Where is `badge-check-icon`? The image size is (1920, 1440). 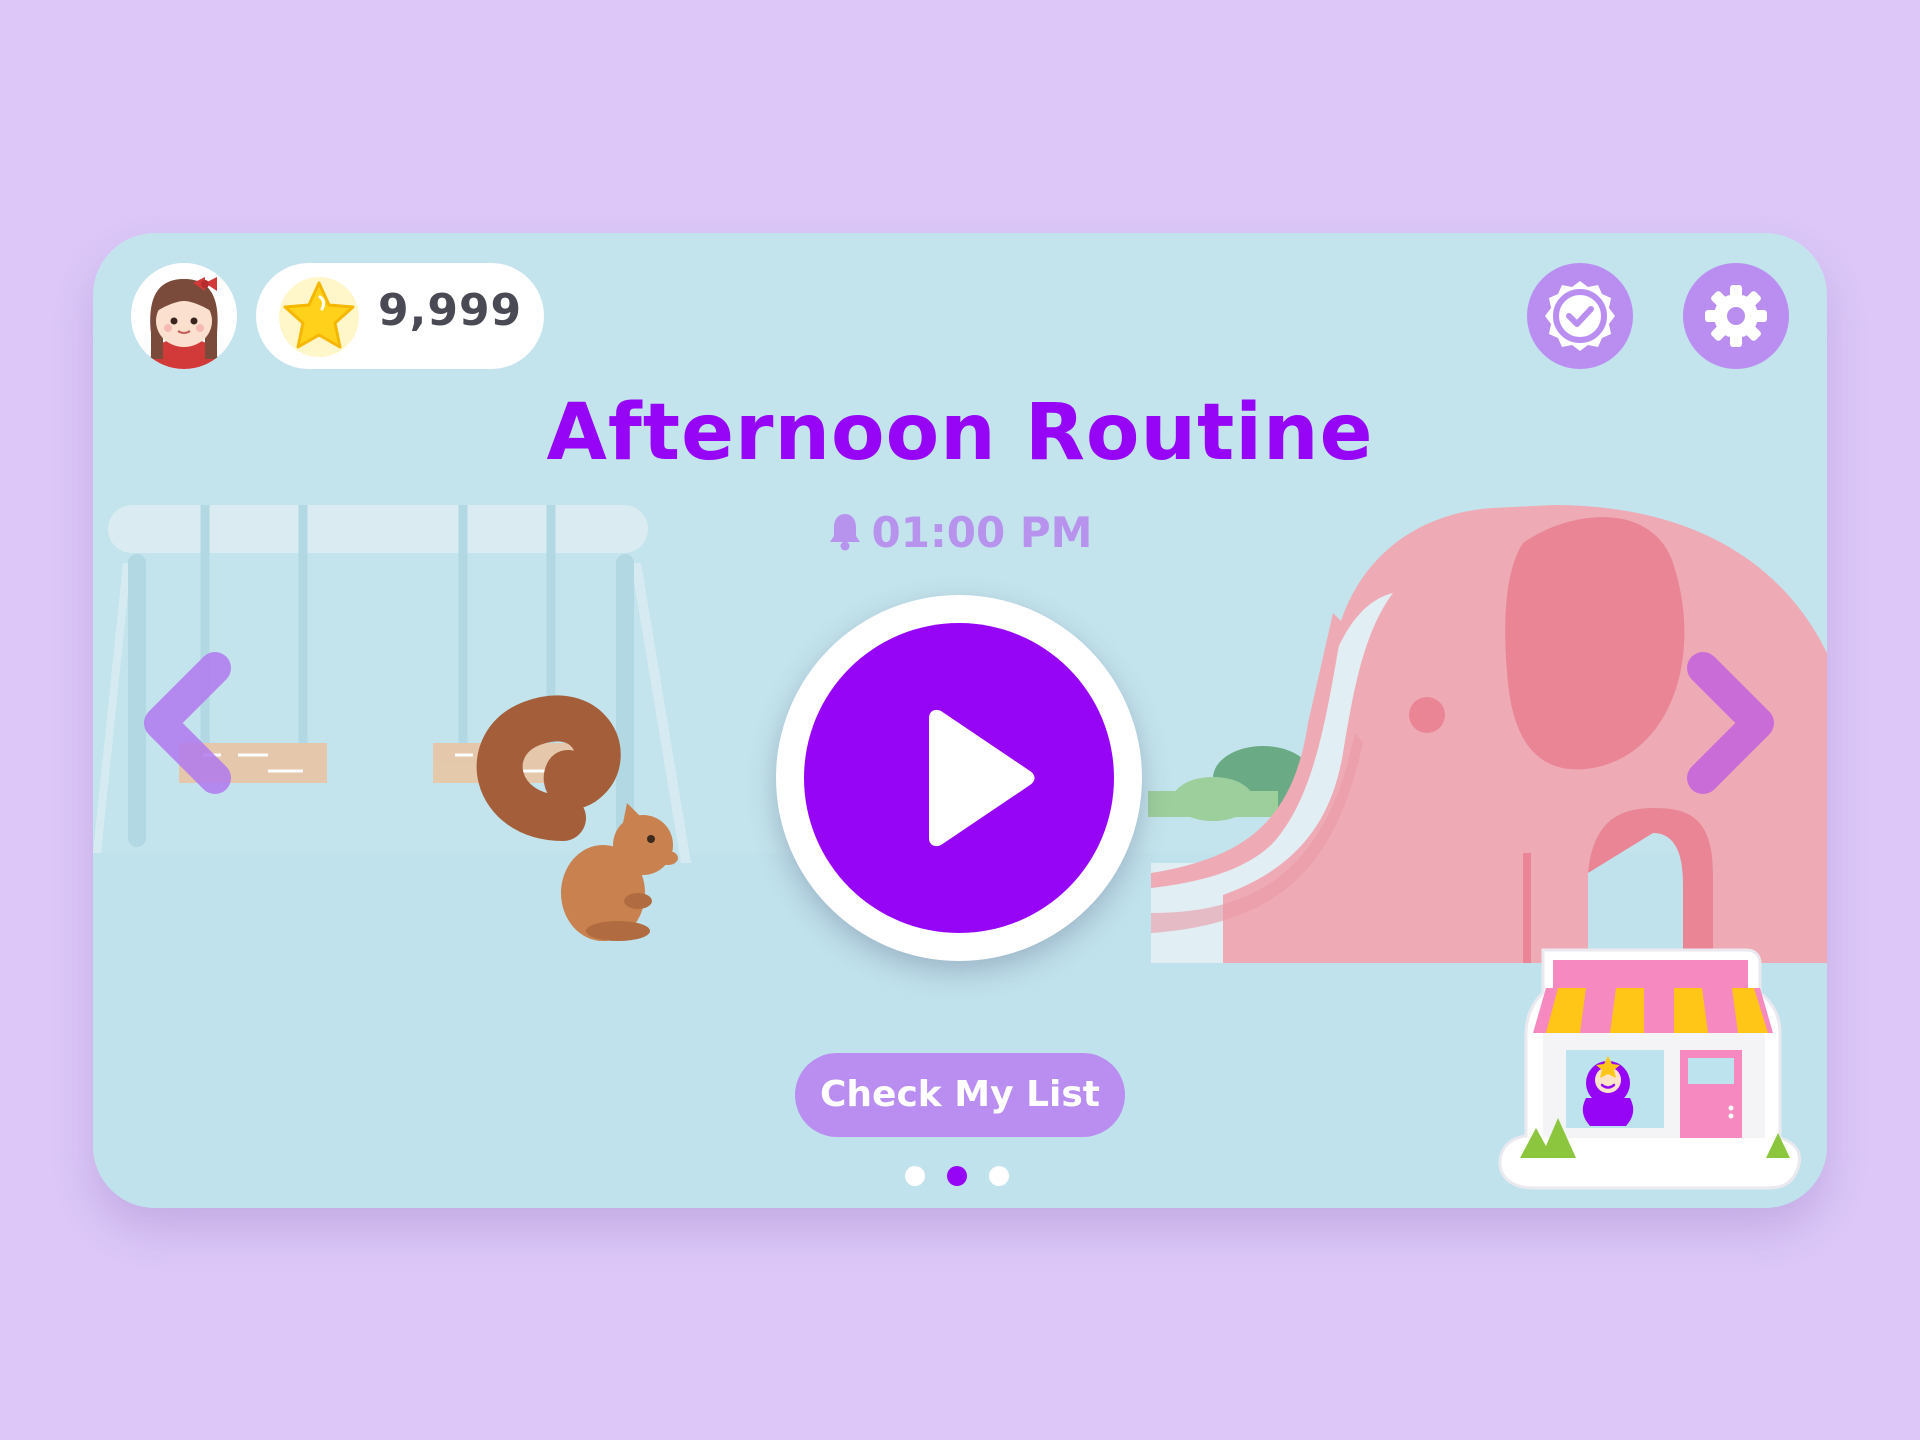
badge-check-icon is located at coordinates (1580, 316).